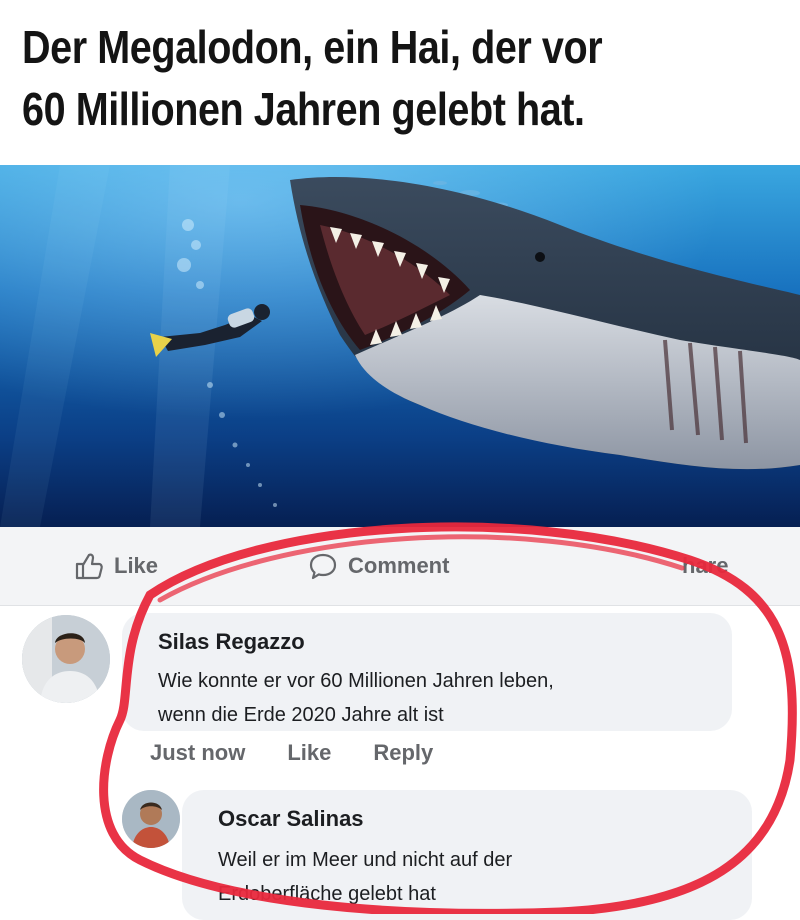 This screenshot has width=800, height=920. What do you see at coordinates (197, 752) in the screenshot?
I see `comment-timestamp: Just now` at bounding box center [197, 752].